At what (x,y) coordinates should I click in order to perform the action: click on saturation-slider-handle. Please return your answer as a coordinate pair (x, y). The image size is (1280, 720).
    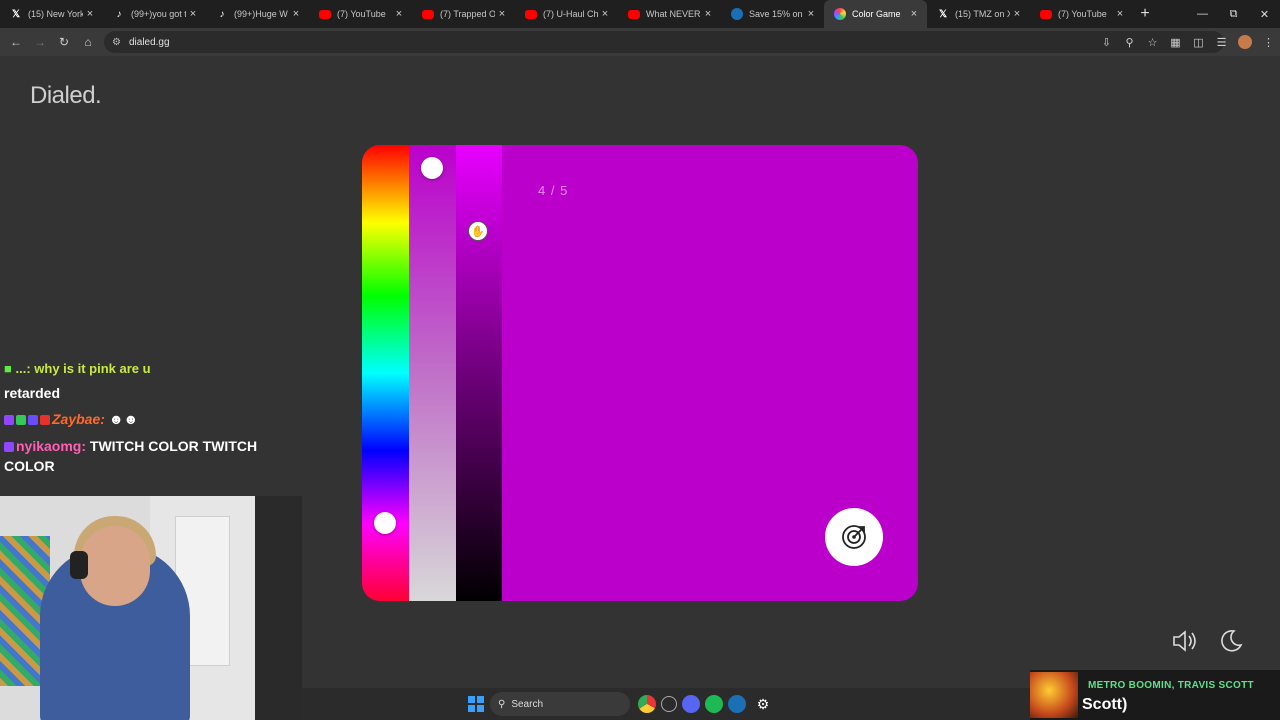
    Looking at the image, I should click on (432, 168).